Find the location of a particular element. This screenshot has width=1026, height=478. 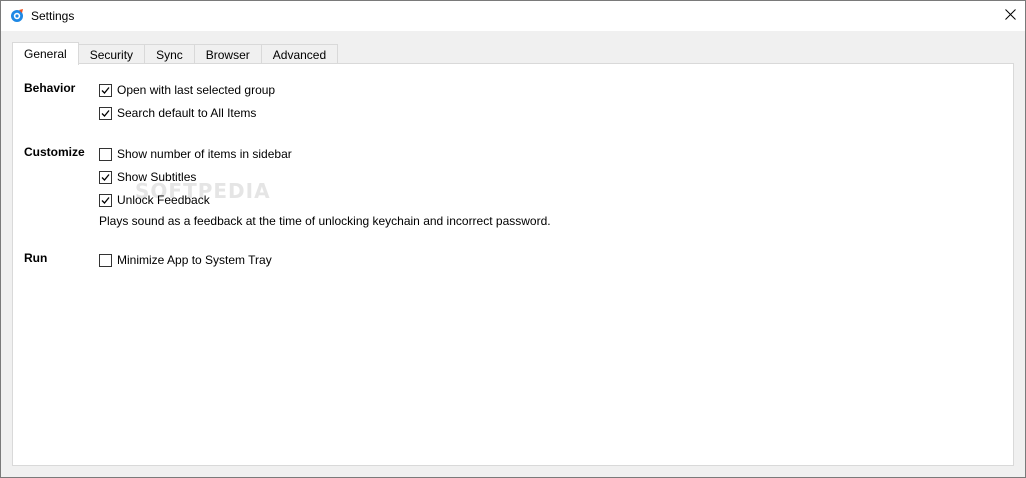

option-show-item-count: Show number of items in sidebar is located at coordinates (195, 154).